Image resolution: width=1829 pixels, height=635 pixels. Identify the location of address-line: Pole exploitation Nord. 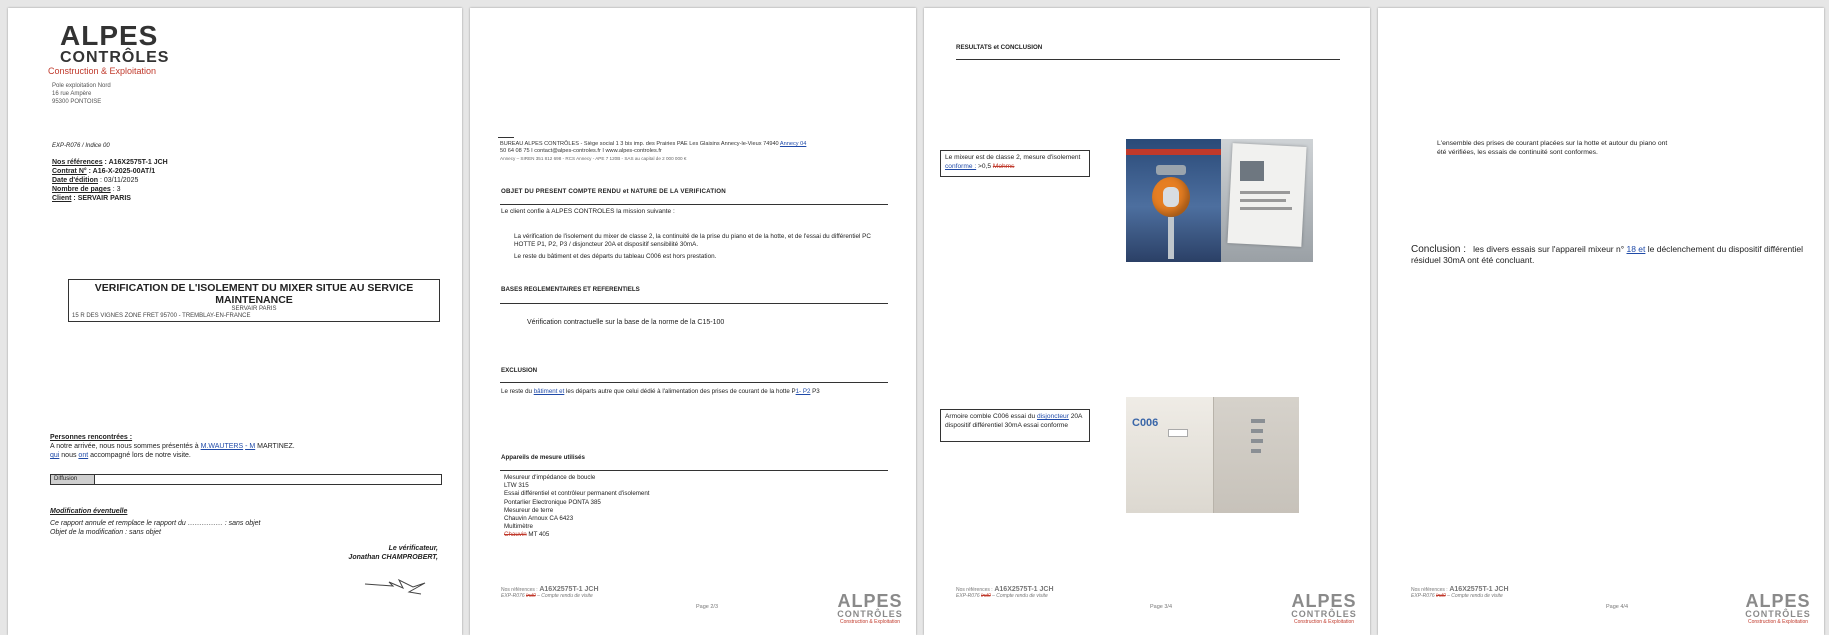
(81, 86).